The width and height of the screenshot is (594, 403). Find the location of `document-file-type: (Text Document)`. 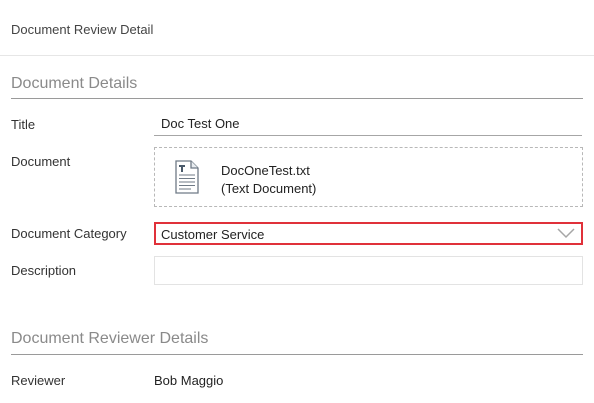

document-file-type: (Text Document) is located at coordinates (269, 188).